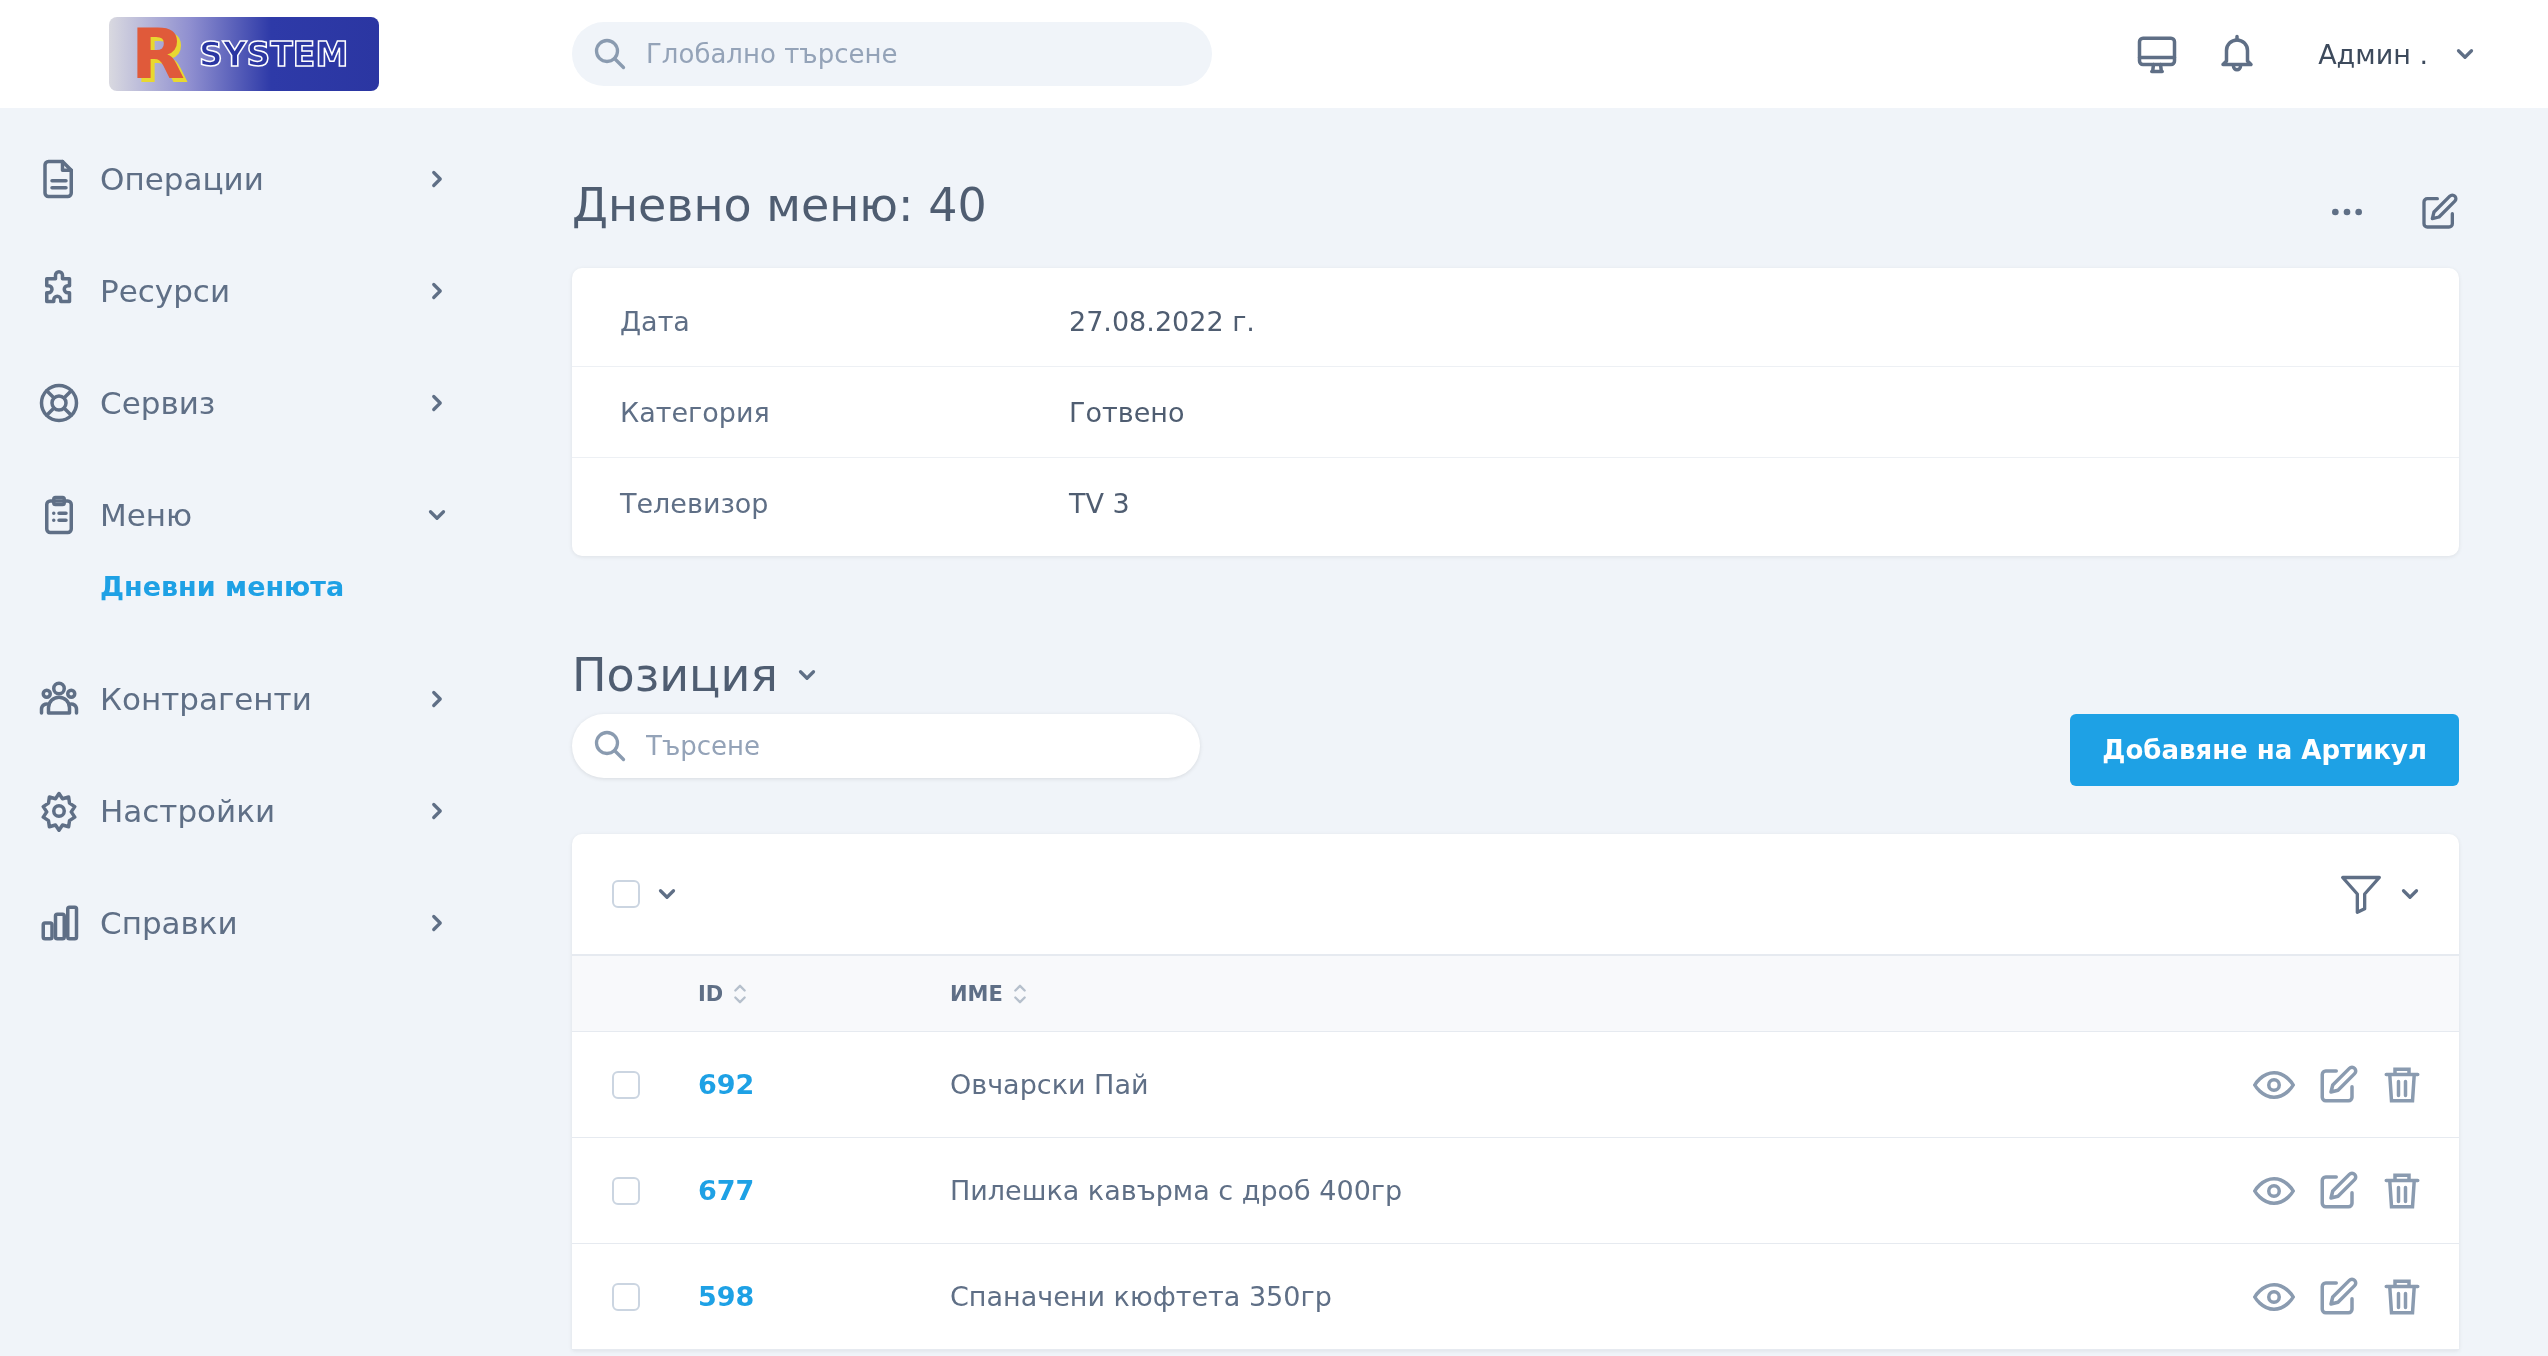 The height and width of the screenshot is (1356, 2548). I want to click on logo-text: SYSTEM, so click(273, 54).